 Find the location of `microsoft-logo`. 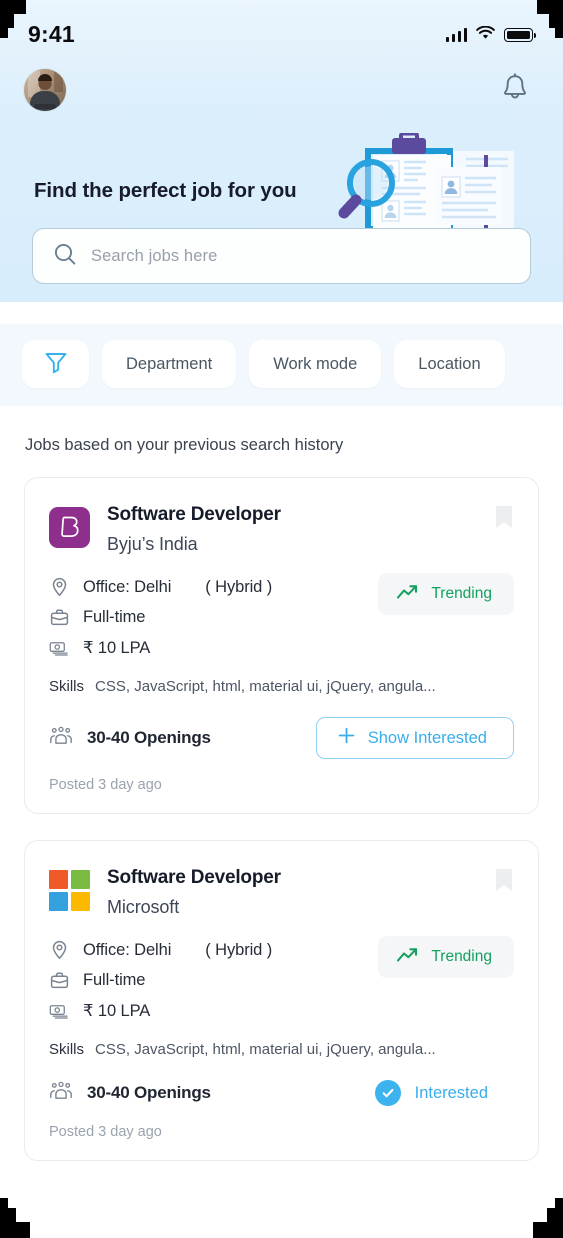

microsoft-logo is located at coordinates (69, 890).